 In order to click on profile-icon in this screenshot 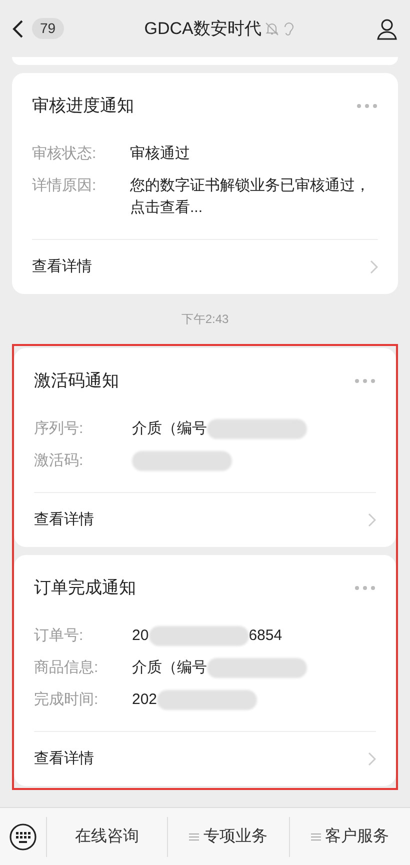, I will do `click(387, 29)`.